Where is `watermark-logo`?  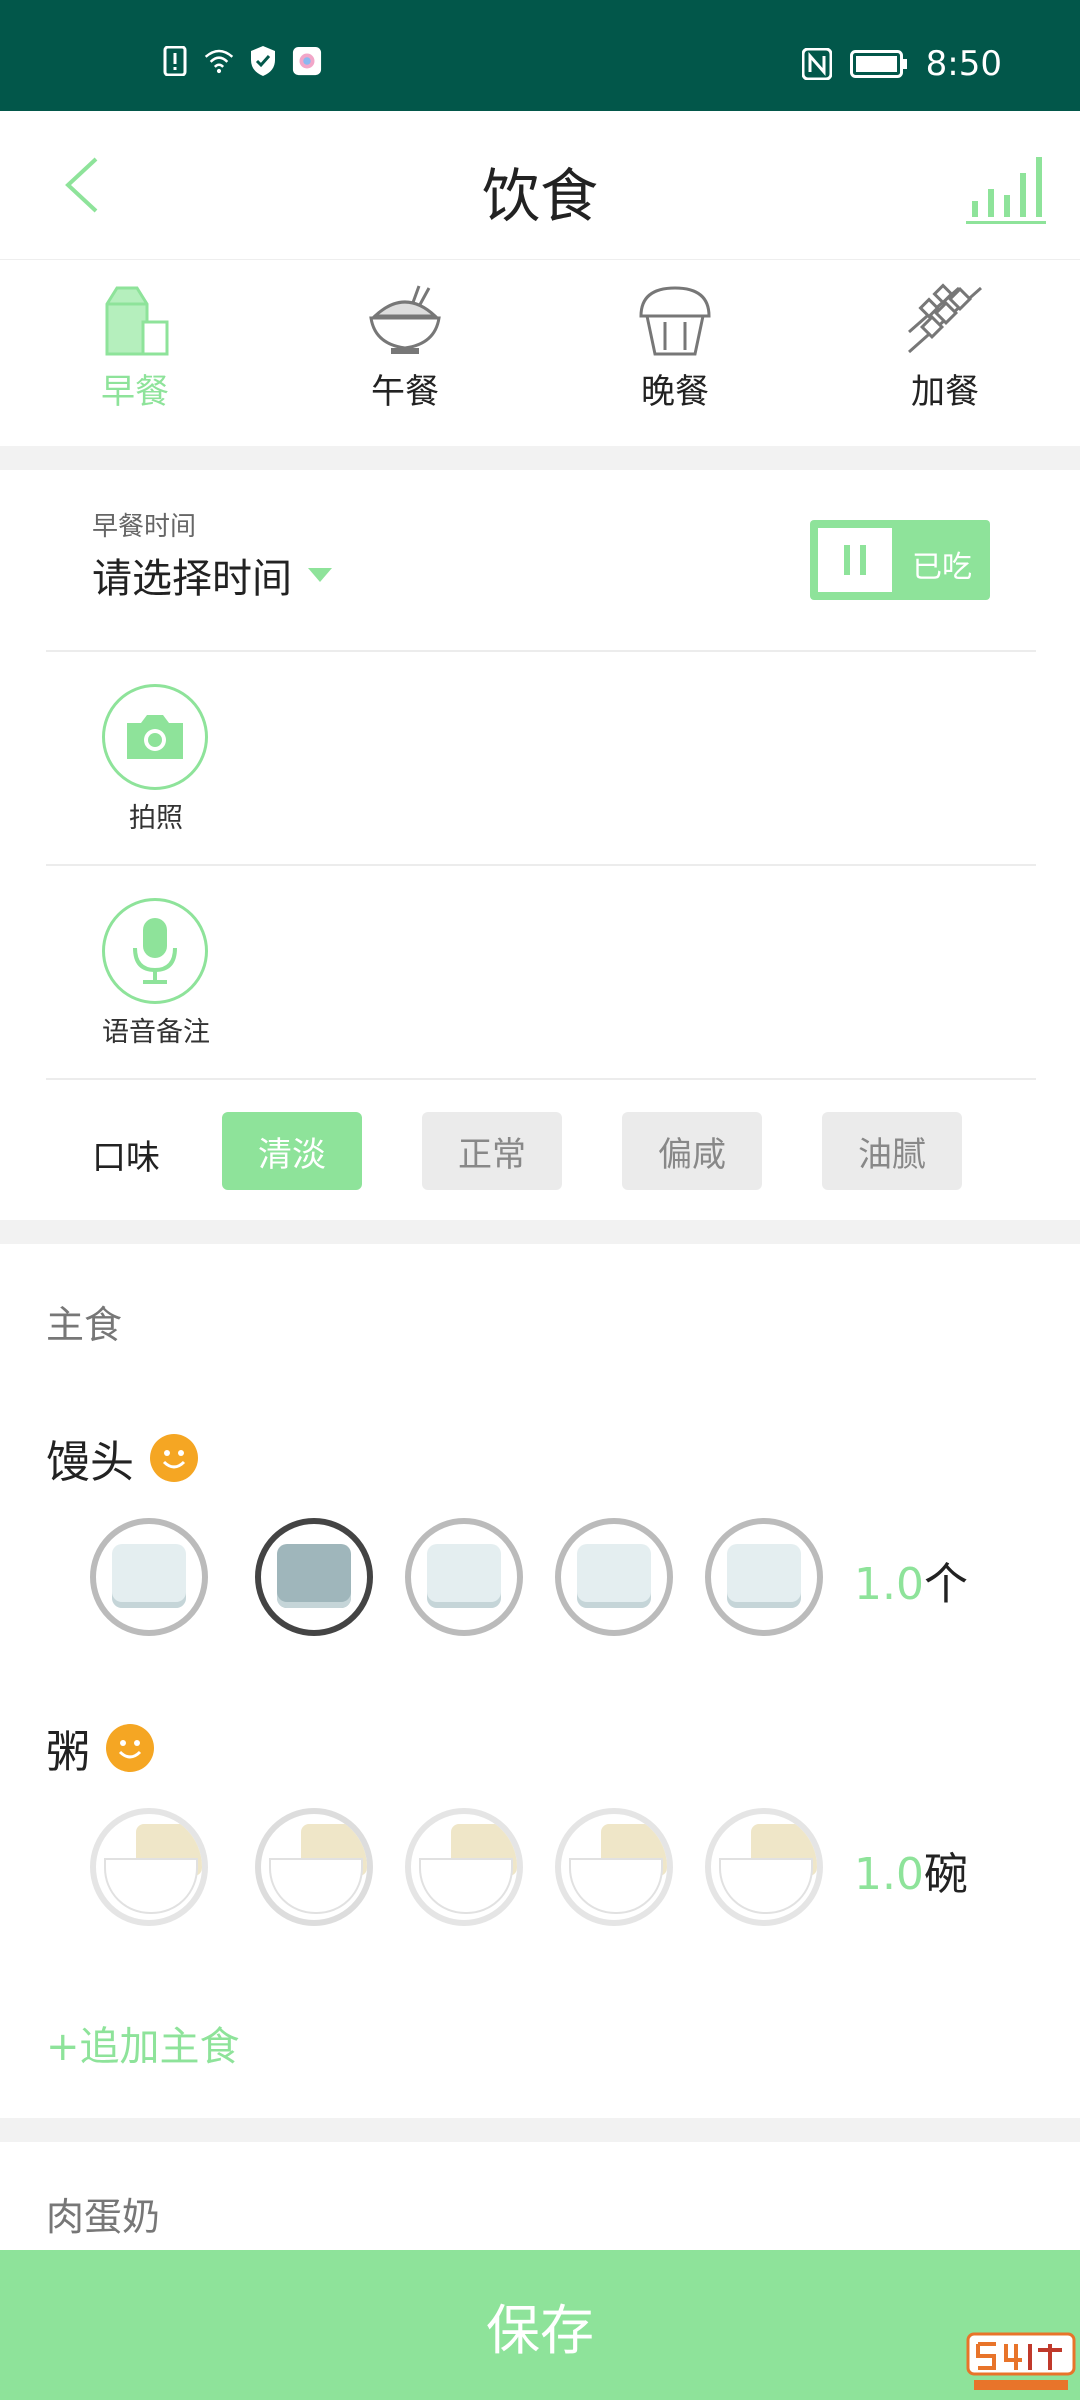 watermark-logo is located at coordinates (1021, 2364).